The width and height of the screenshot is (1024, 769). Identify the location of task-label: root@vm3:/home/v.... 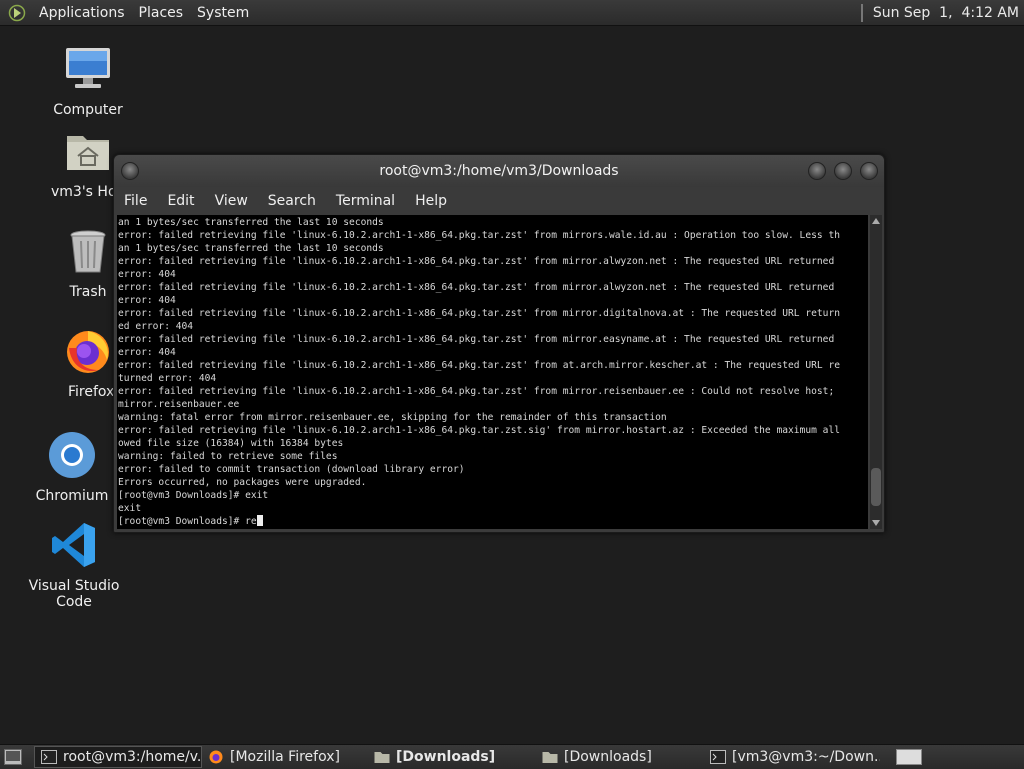
(132, 757).